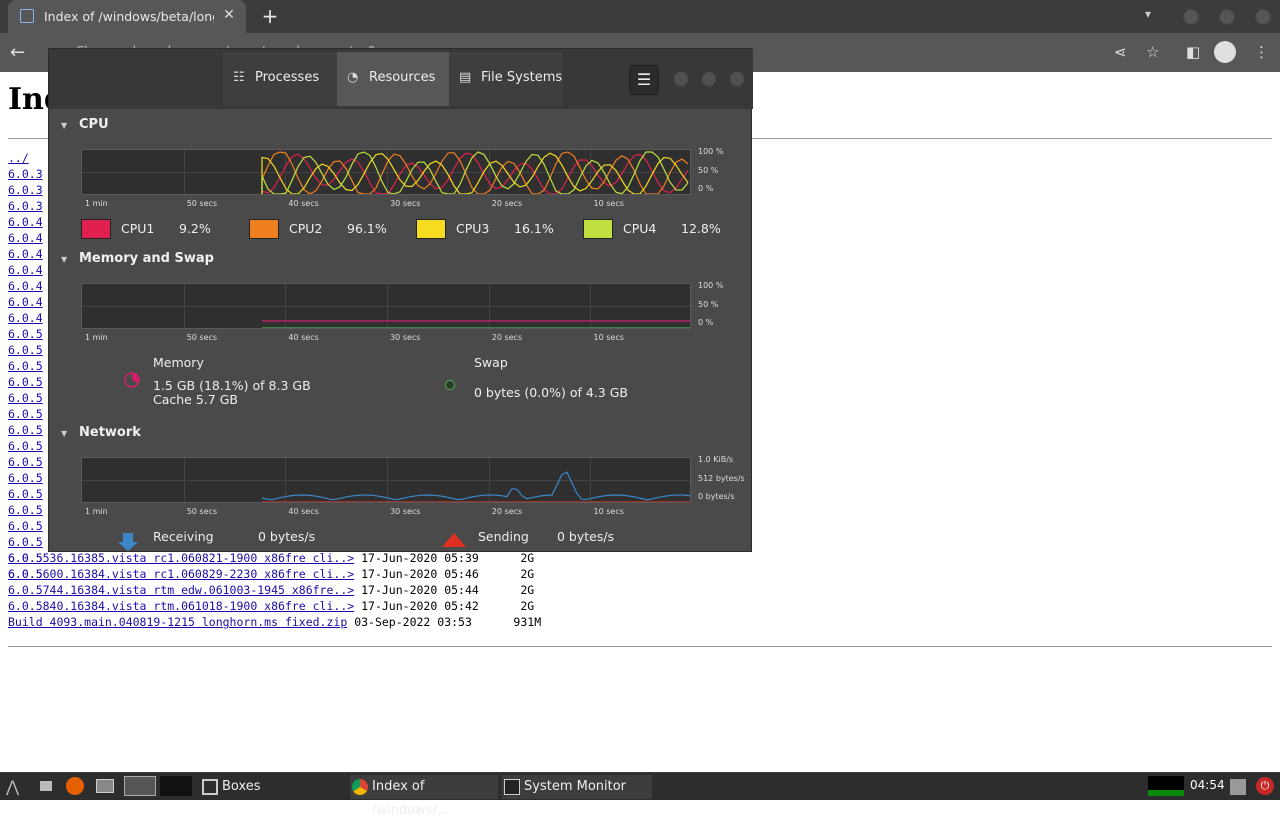  What do you see at coordinates (101, 432) in the screenshot?
I see `network-section-header: ▼ Network` at bounding box center [101, 432].